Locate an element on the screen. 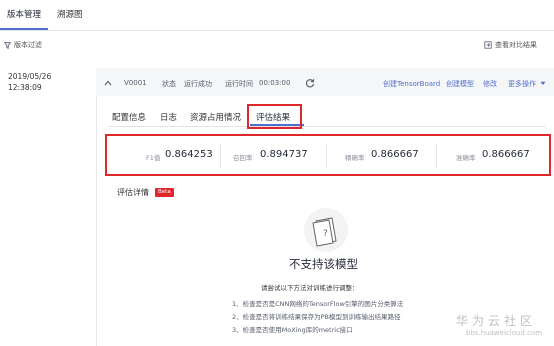 The image size is (554, 346). chevron-up-icon is located at coordinates (108, 83).